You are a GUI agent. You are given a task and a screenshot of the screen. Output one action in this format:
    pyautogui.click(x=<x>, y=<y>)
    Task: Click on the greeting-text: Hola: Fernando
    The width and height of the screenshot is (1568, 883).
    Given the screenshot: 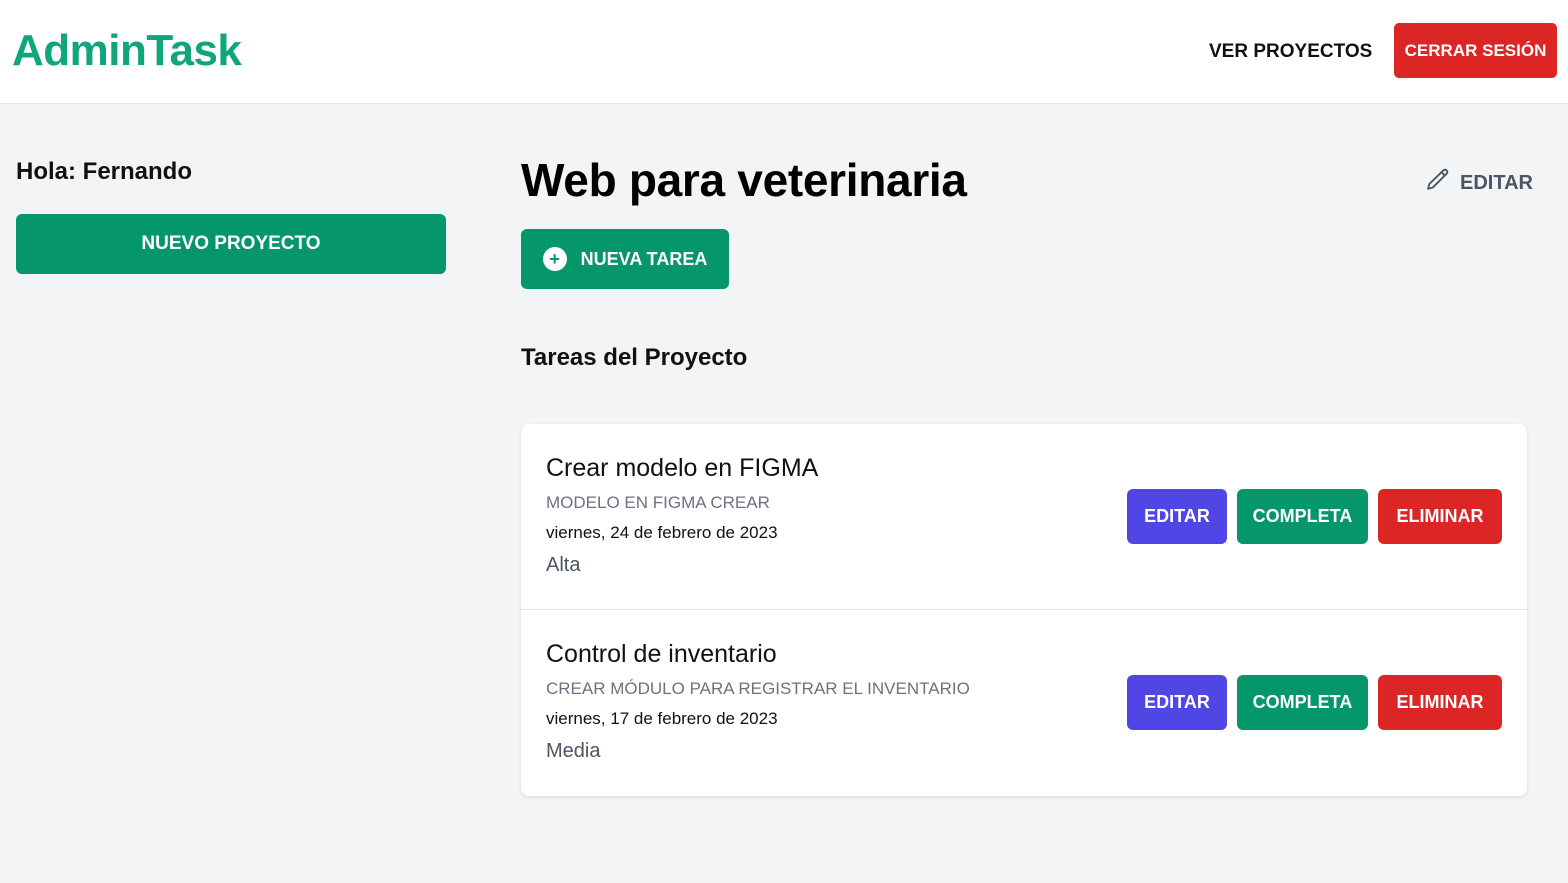 What is the action you would take?
    pyautogui.click(x=104, y=171)
    